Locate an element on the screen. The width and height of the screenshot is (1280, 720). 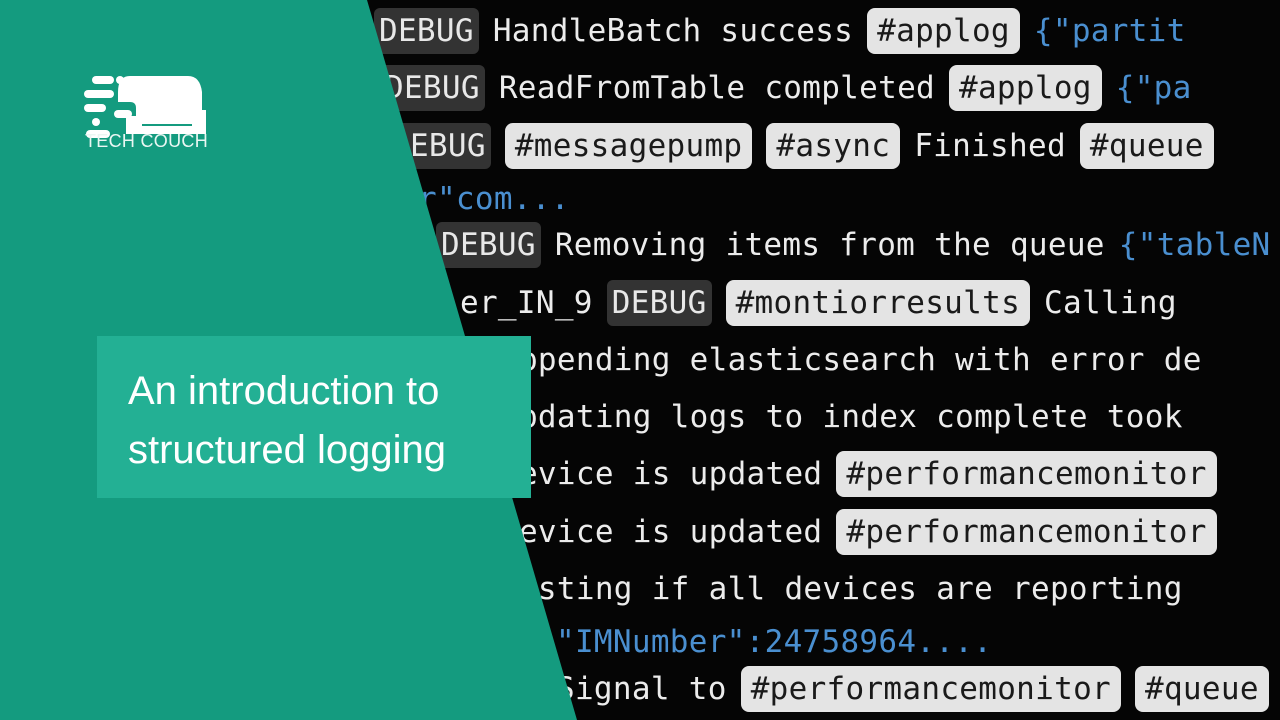
log-line: Testing if all devices are reporting is located at coordinates (841, 587).